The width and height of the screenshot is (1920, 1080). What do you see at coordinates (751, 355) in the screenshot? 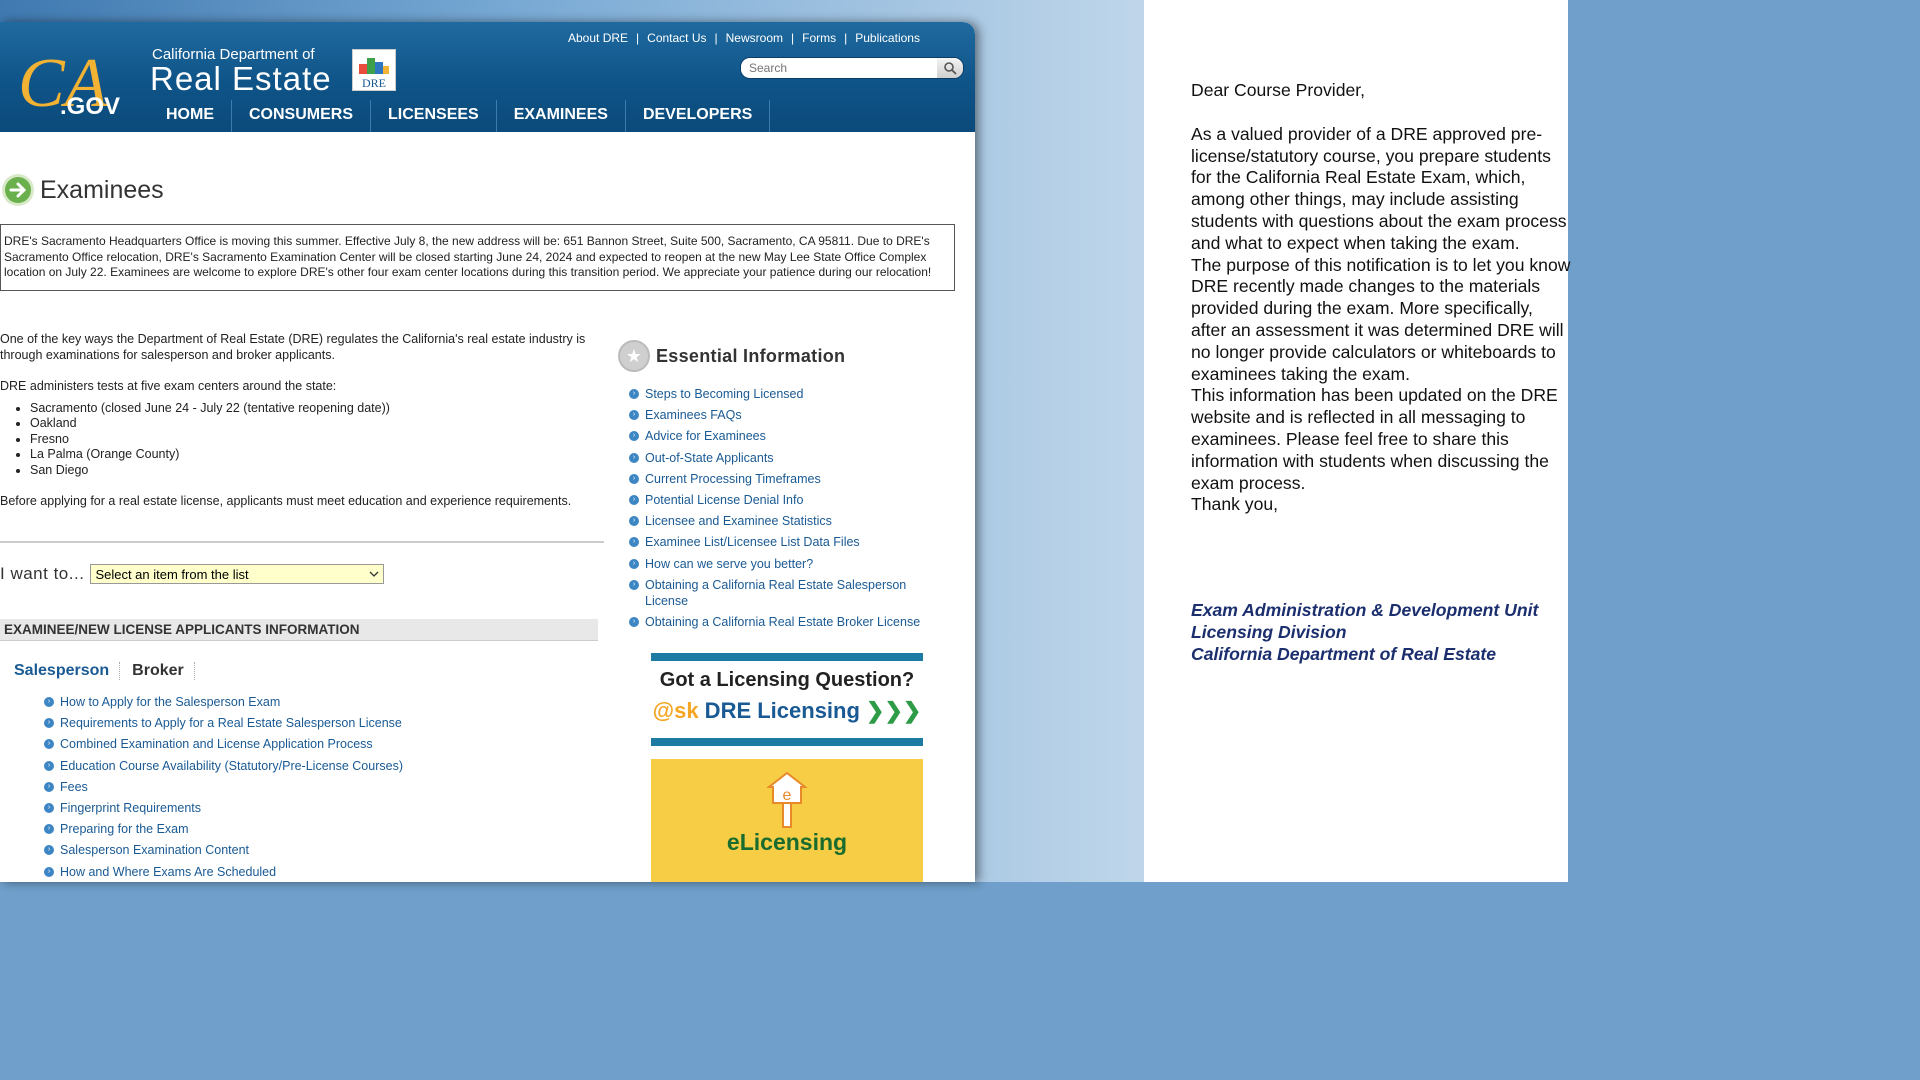
I see `essential-info-title: Essential Information` at bounding box center [751, 355].